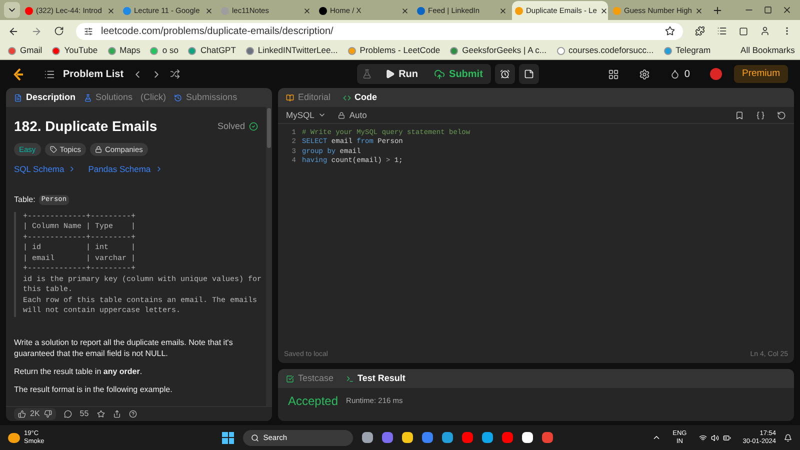  I want to click on volume-icon, so click(714, 438).